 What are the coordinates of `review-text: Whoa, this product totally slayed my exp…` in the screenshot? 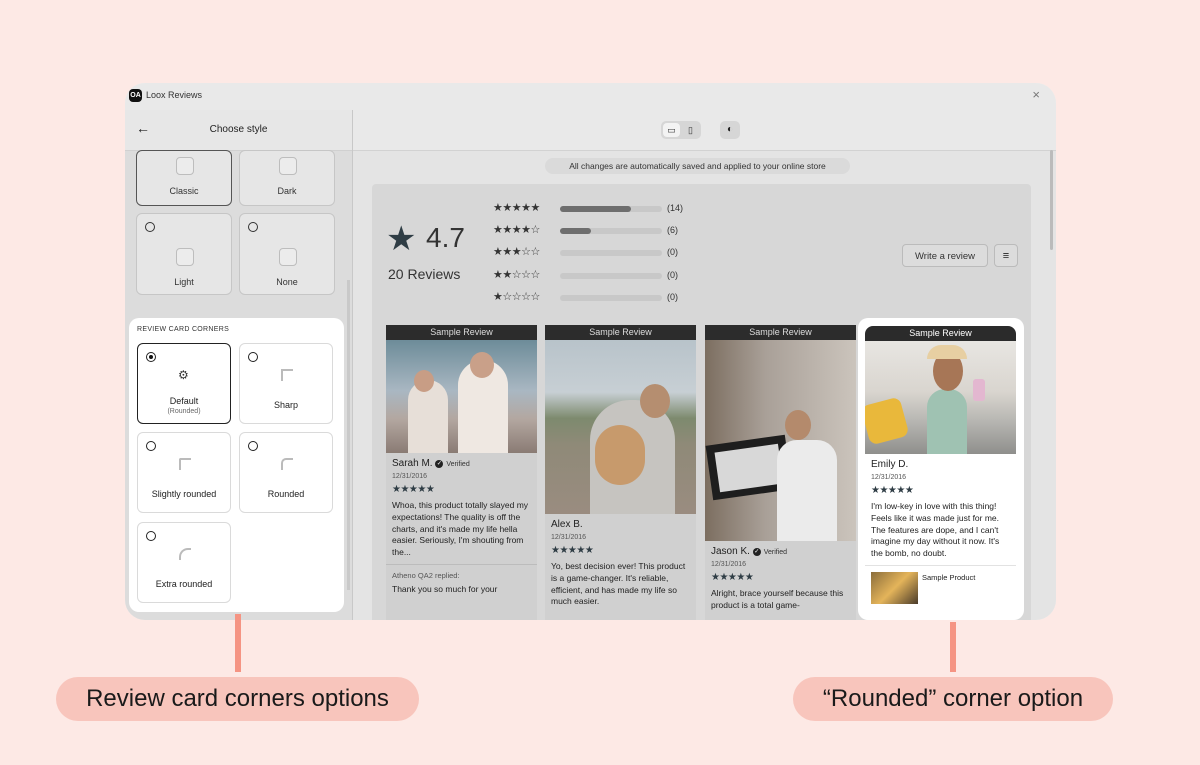 It's located at (460, 529).